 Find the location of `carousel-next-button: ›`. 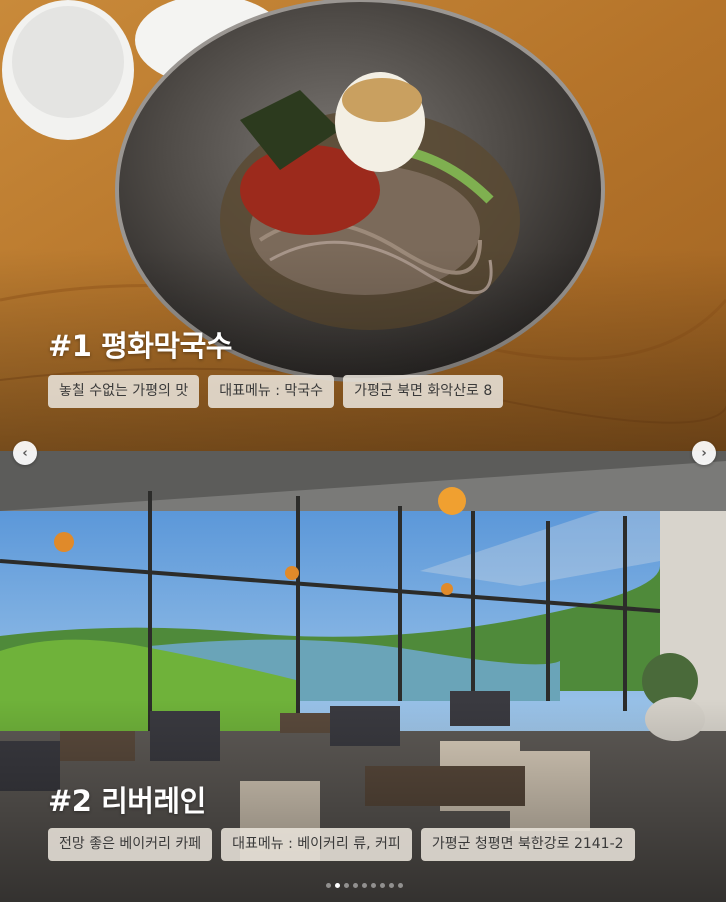

carousel-next-button: › is located at coordinates (704, 453).